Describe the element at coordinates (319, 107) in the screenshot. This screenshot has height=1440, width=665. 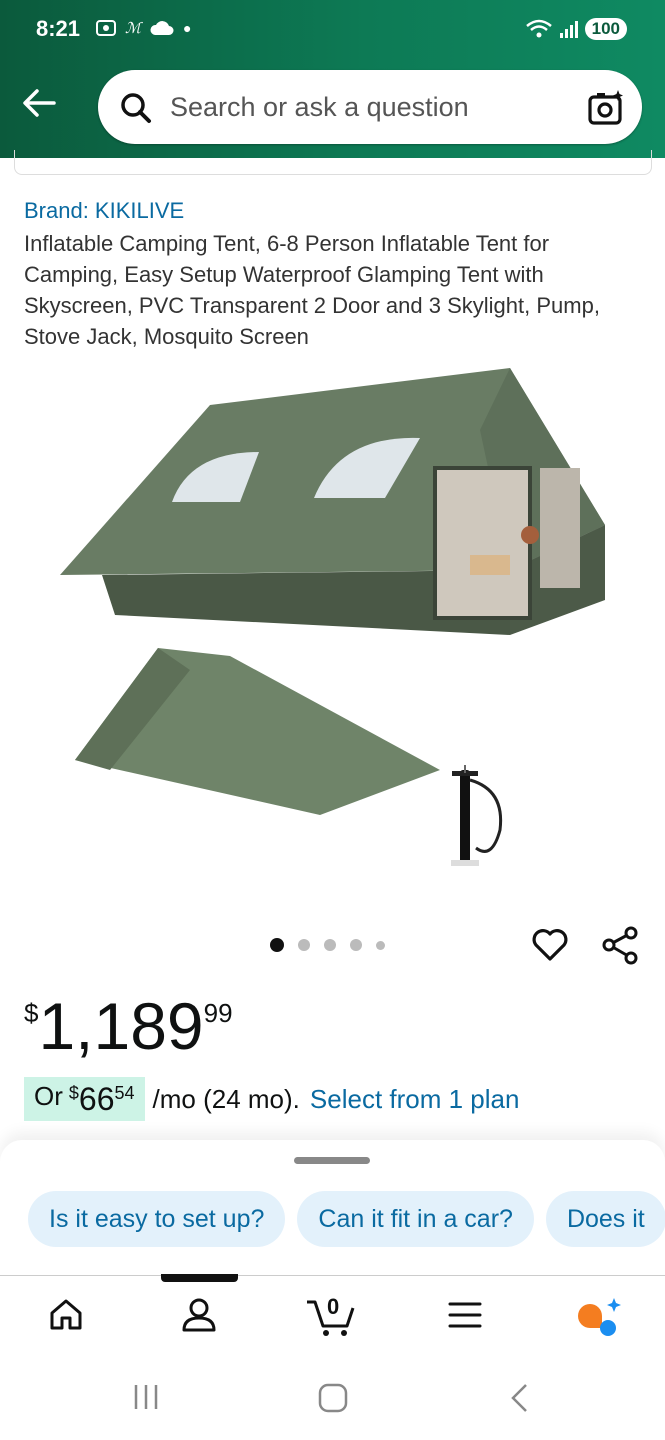
I see `search-input: Search or ask a question` at that location.